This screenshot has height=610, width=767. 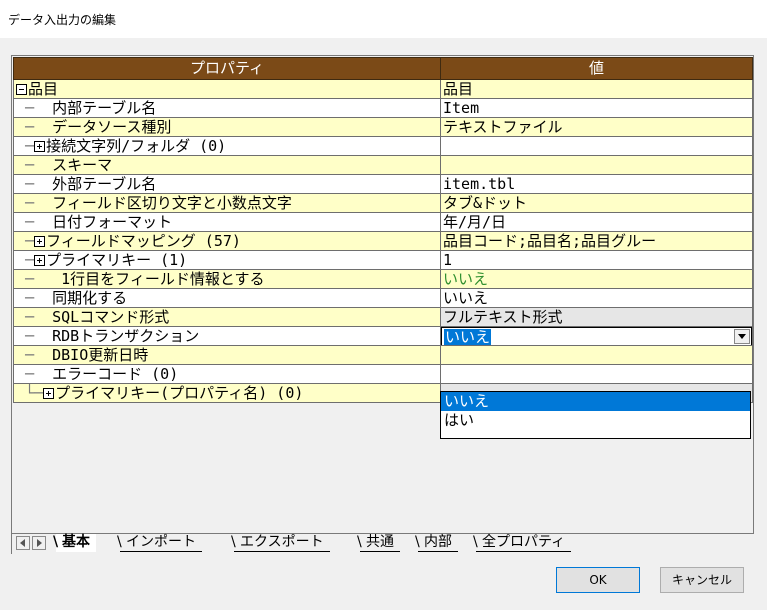 What do you see at coordinates (227, 298) in the screenshot?
I see `property-cell: ─ 同期化する` at bounding box center [227, 298].